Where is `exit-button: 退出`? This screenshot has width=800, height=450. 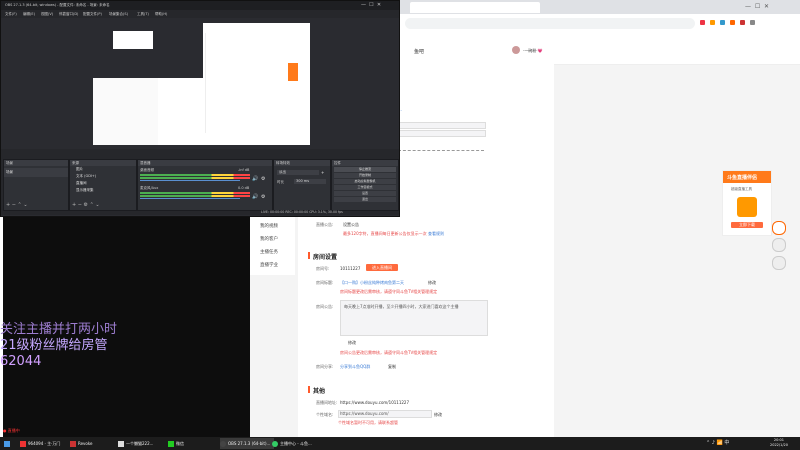 exit-button: 退出 is located at coordinates (365, 199).